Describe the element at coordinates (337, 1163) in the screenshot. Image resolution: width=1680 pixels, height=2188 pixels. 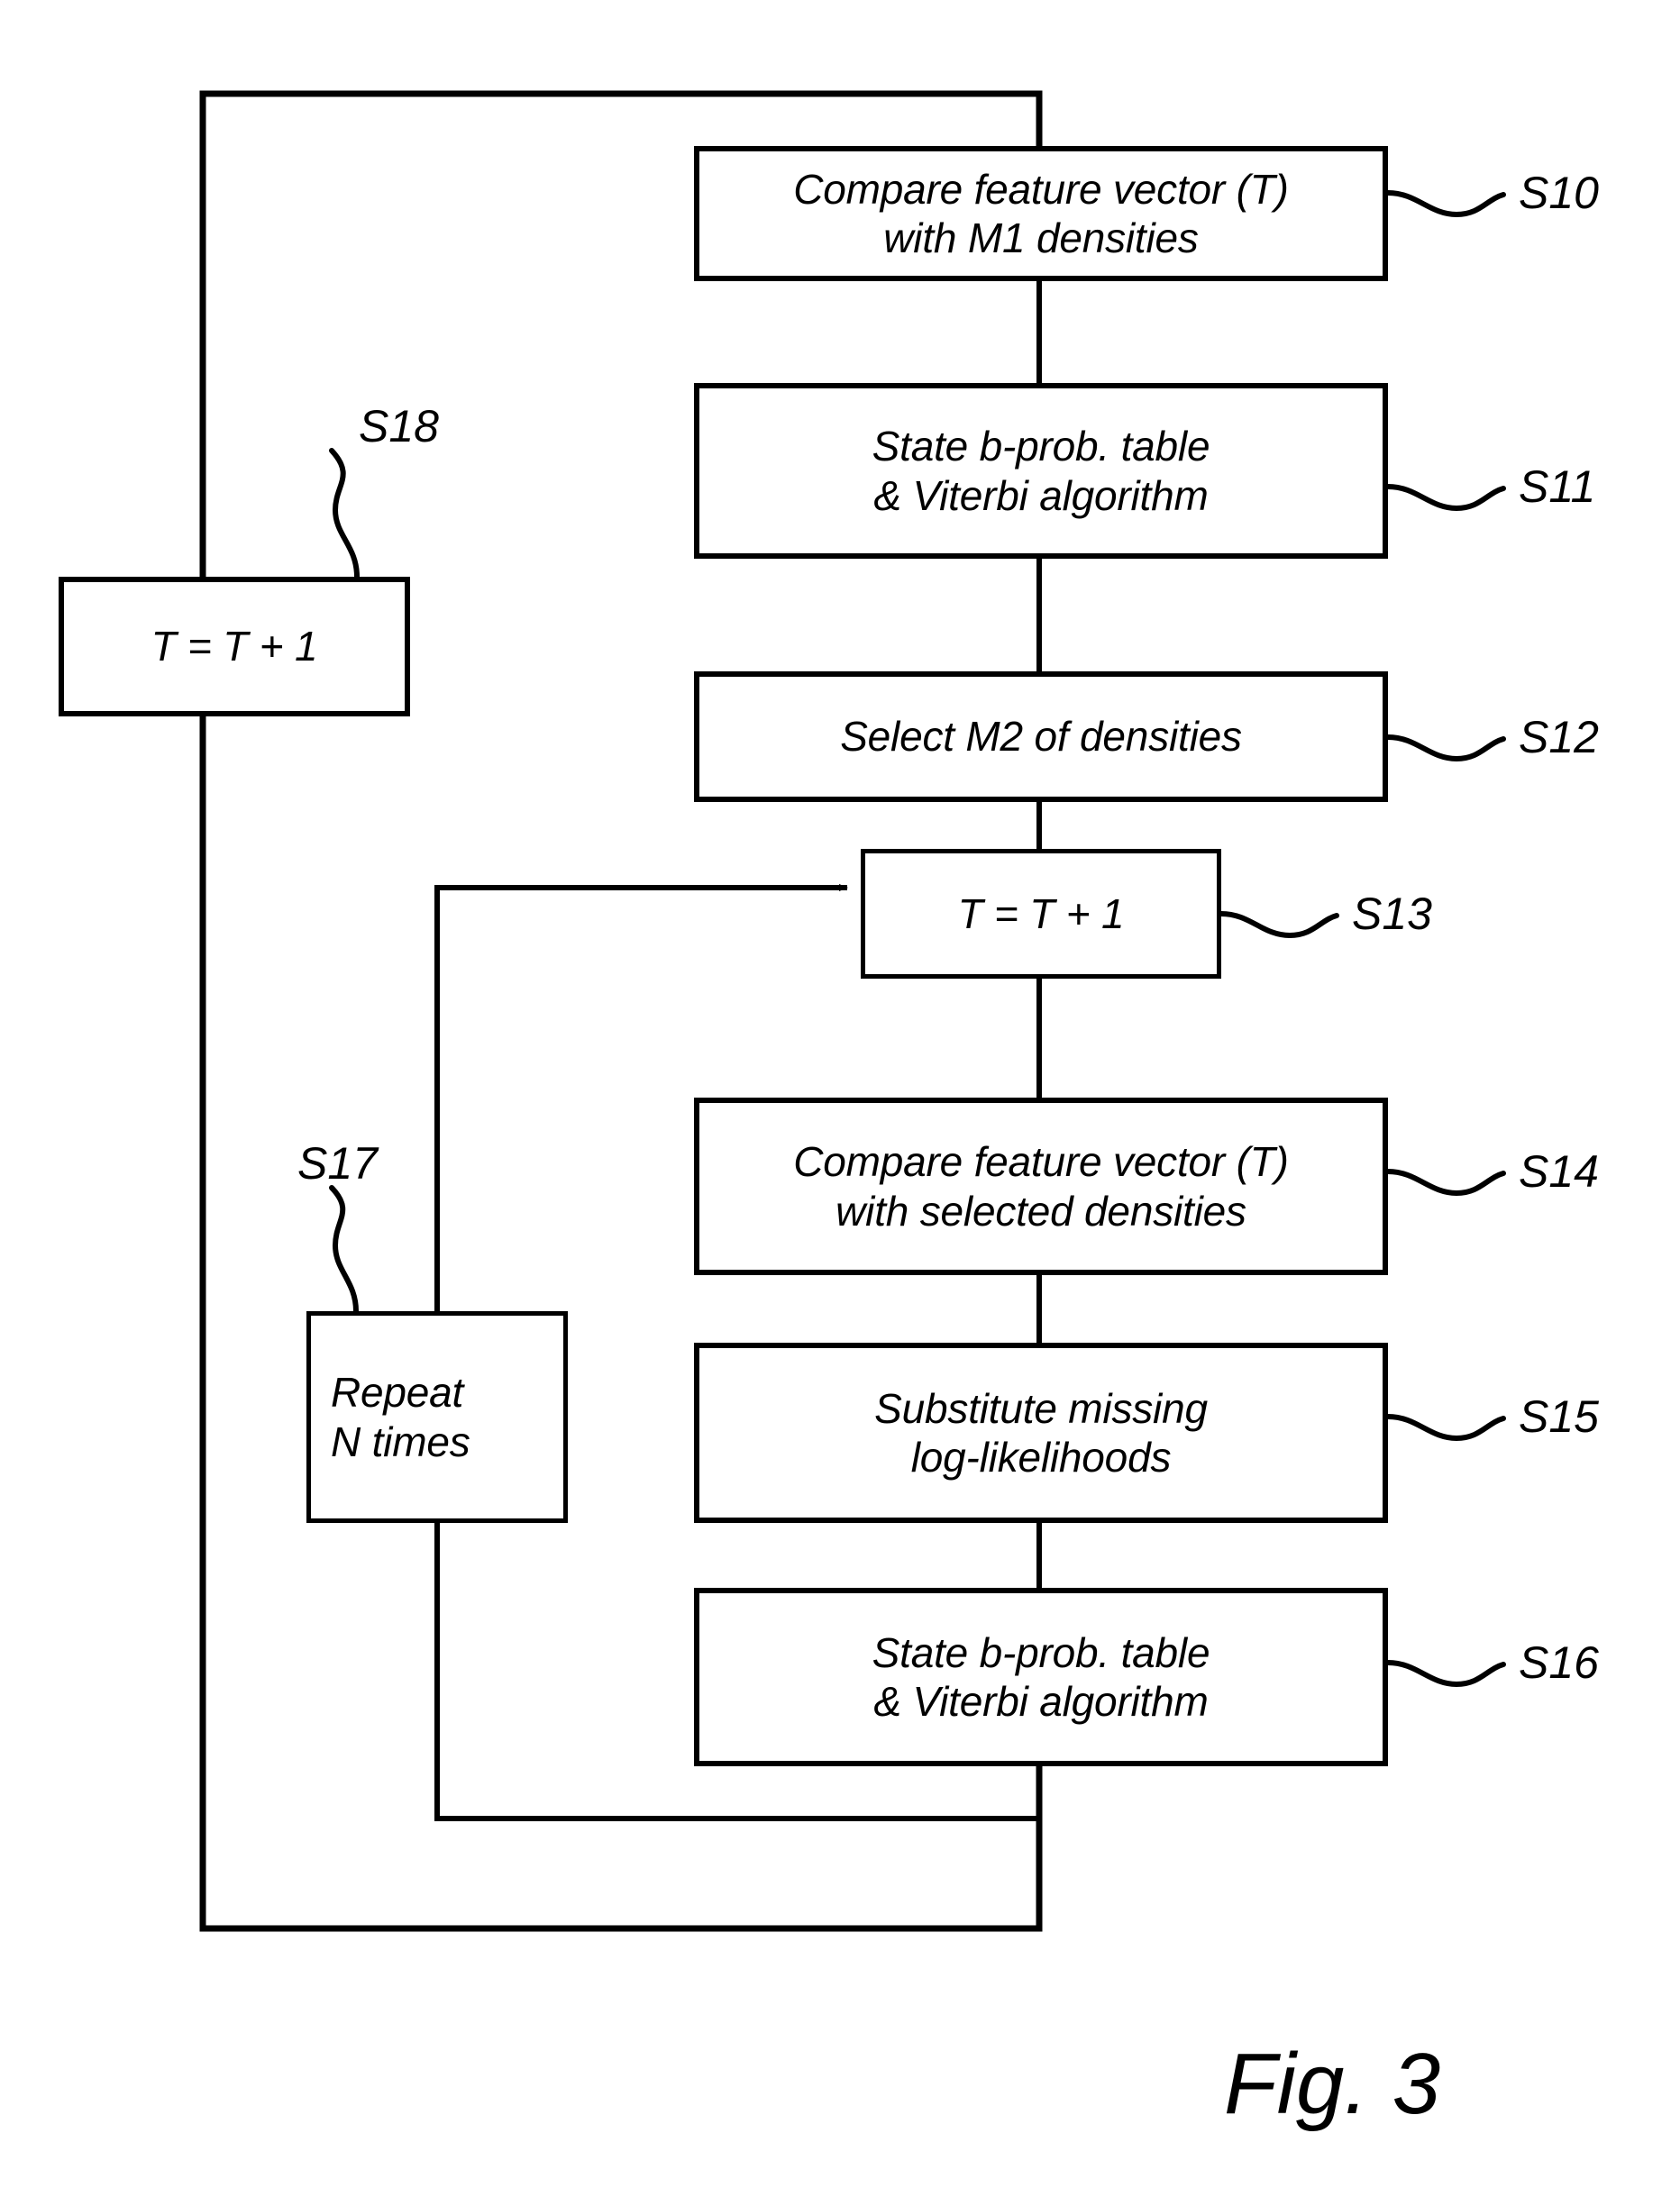
I see `ref-label-s17: S17` at that location.